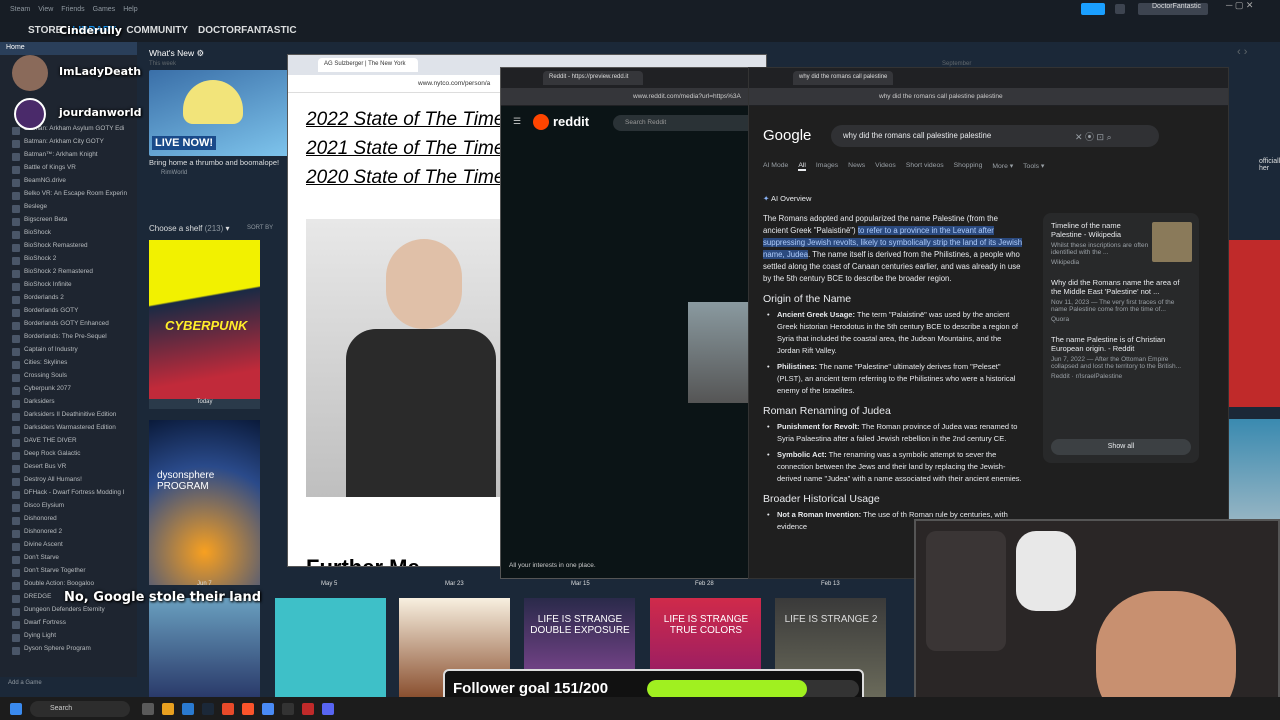  I want to click on file-explorer-icon, so click(168, 708).